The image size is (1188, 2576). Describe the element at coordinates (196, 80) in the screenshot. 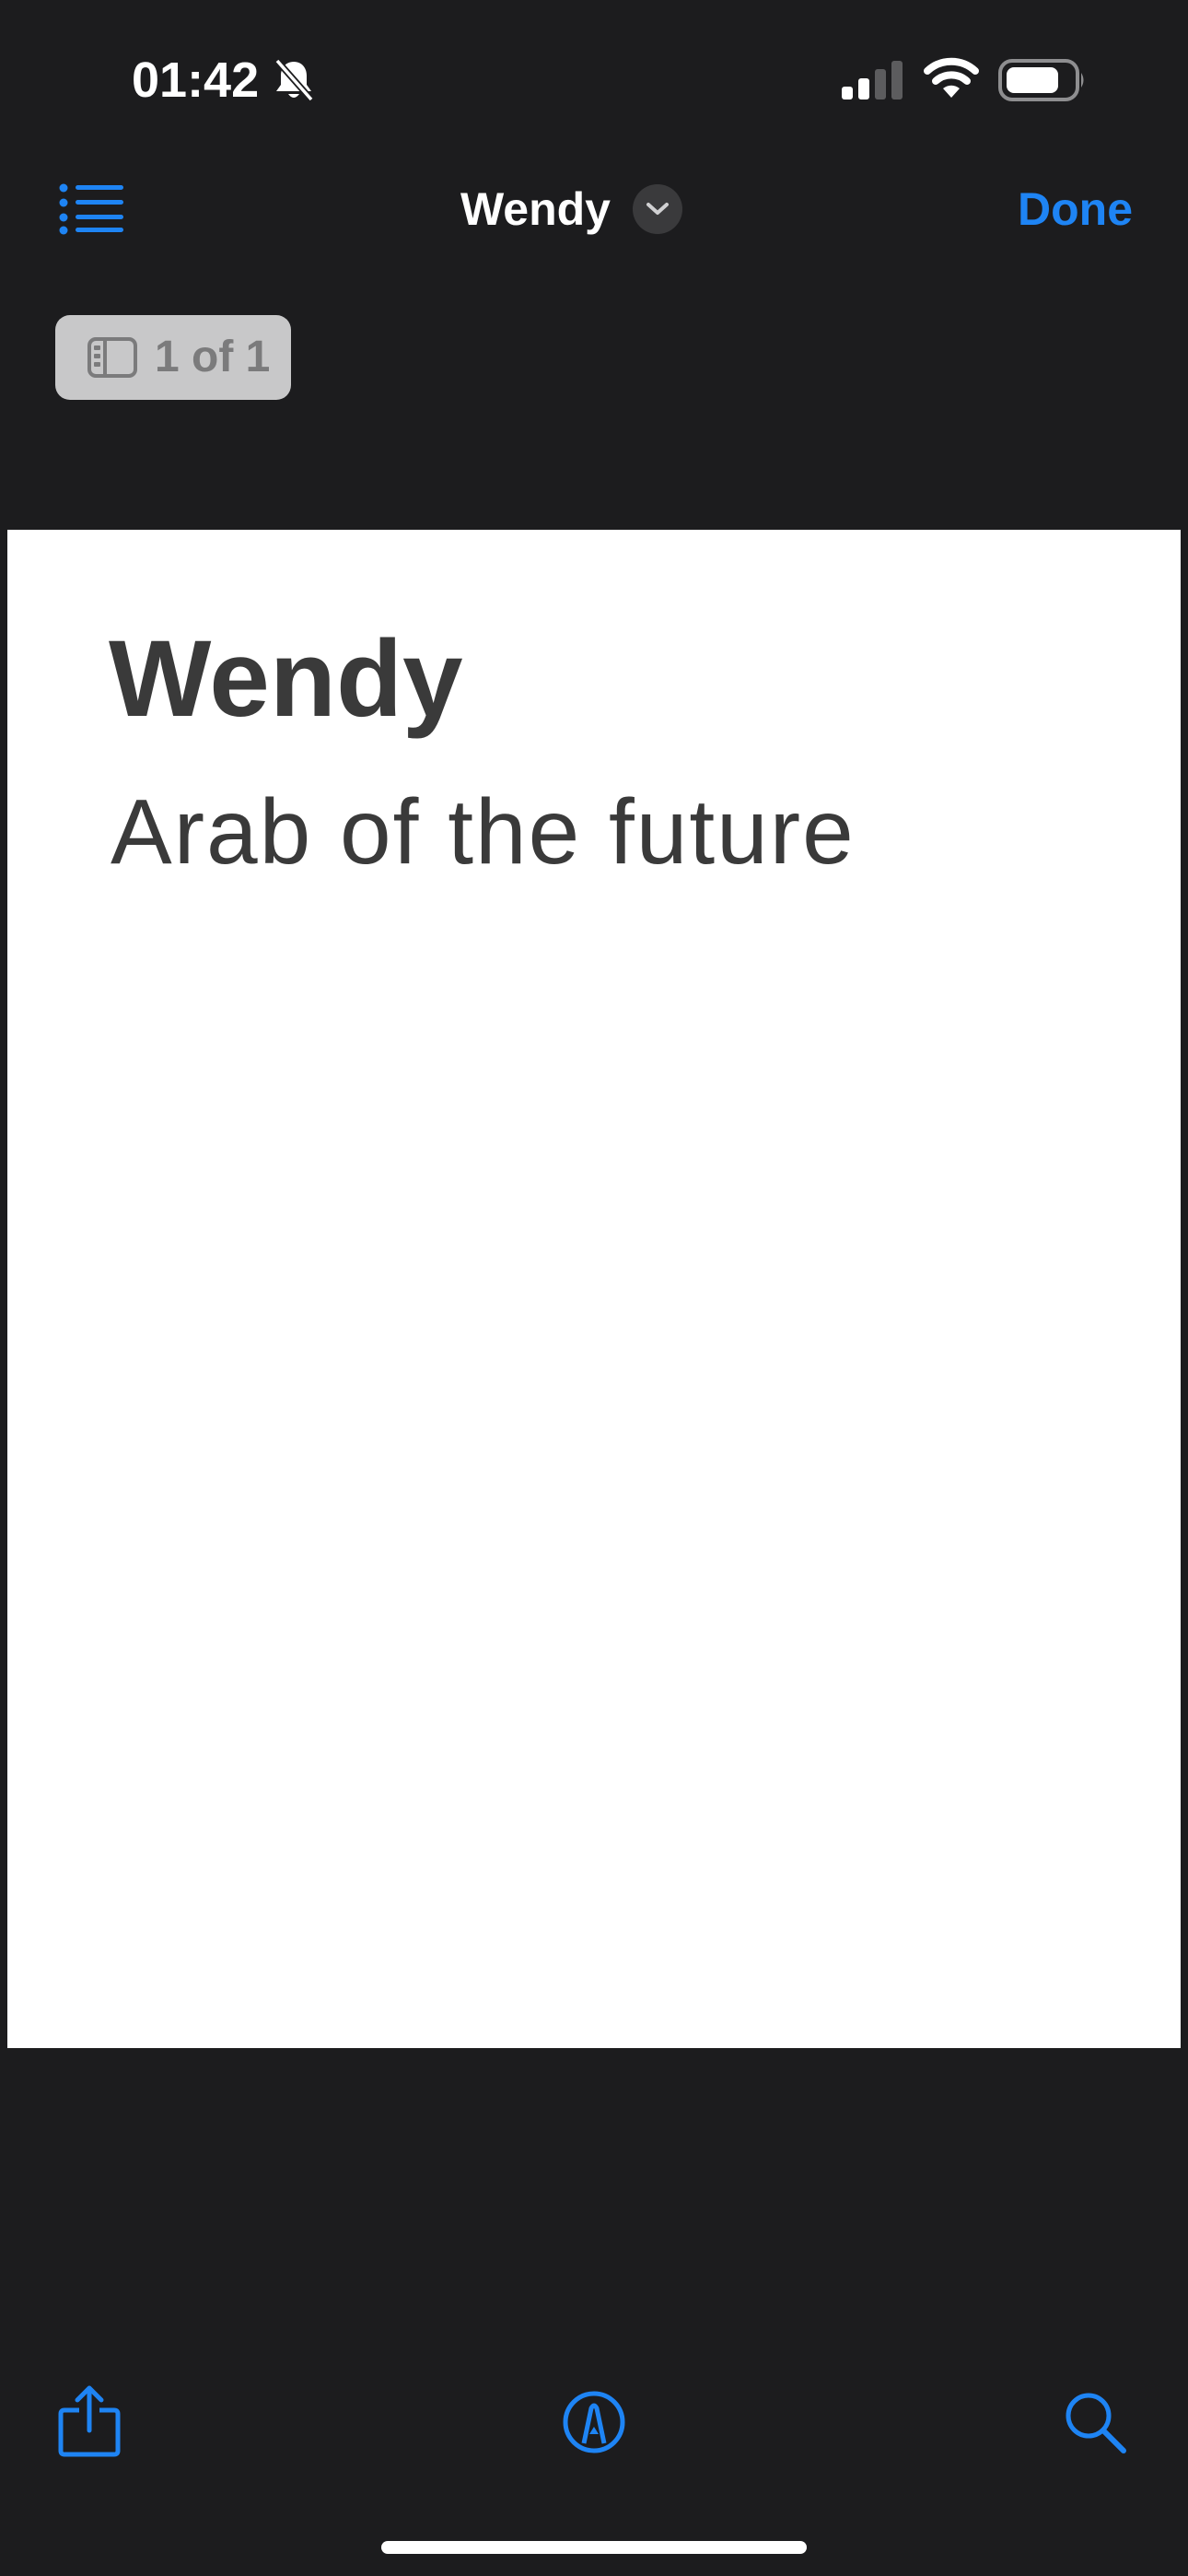

I see `status-time: 01:42` at that location.